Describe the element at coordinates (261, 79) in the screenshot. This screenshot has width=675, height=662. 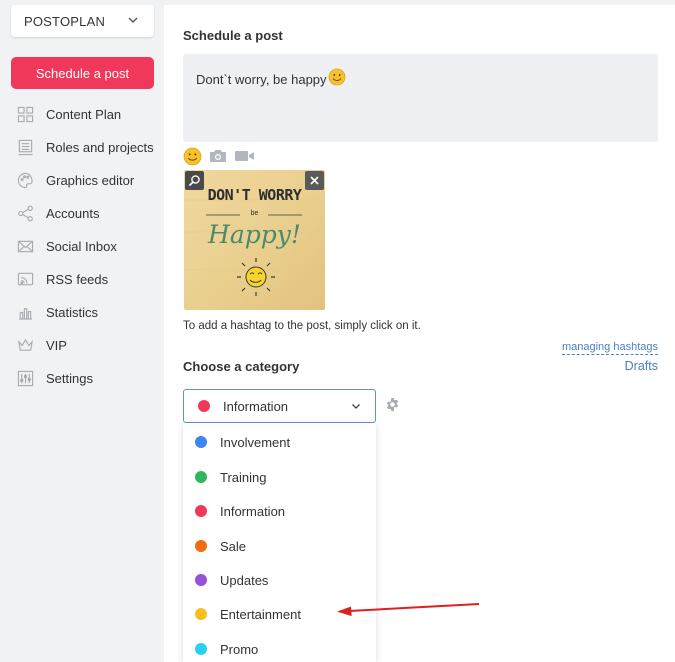
I see `post-text: Dont`t worry, be happy` at that location.